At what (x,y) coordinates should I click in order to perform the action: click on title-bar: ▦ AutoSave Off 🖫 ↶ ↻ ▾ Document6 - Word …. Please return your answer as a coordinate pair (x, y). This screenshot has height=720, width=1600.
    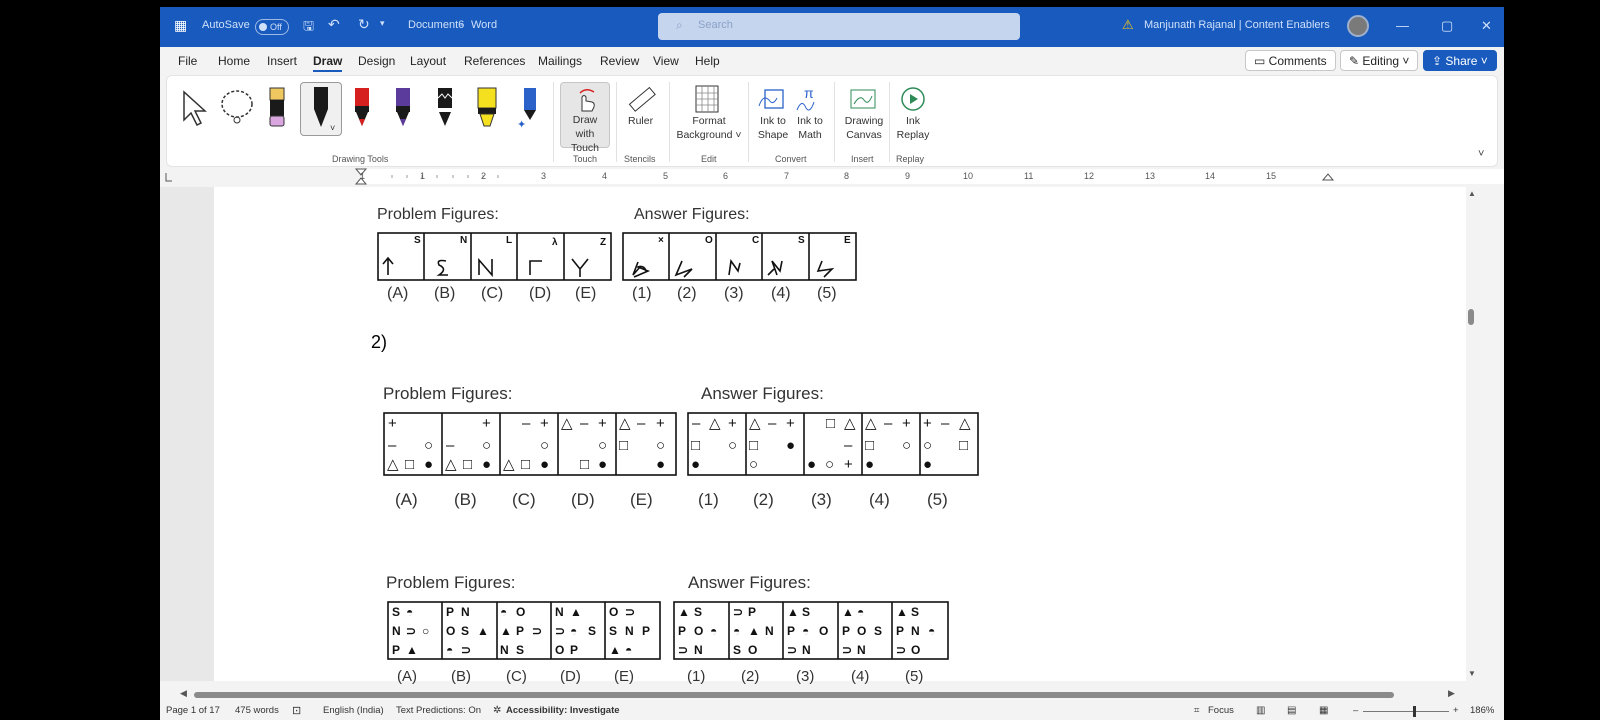
    Looking at the image, I should click on (832, 27).